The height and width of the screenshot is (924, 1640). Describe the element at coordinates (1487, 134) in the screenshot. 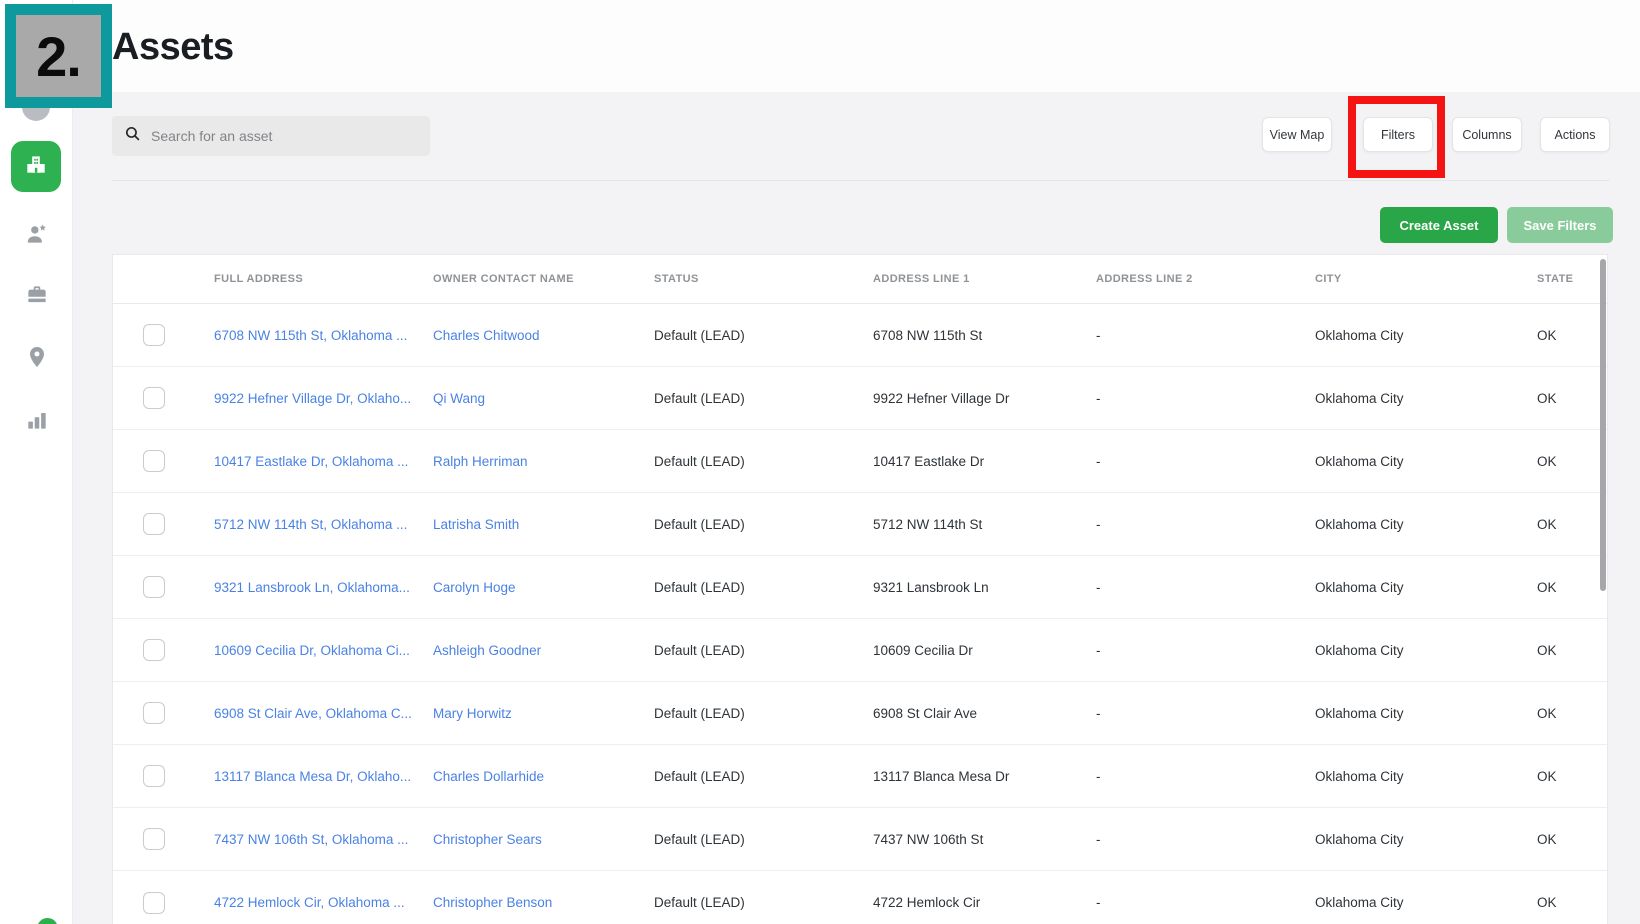

I see `columns-button: Columns` at that location.